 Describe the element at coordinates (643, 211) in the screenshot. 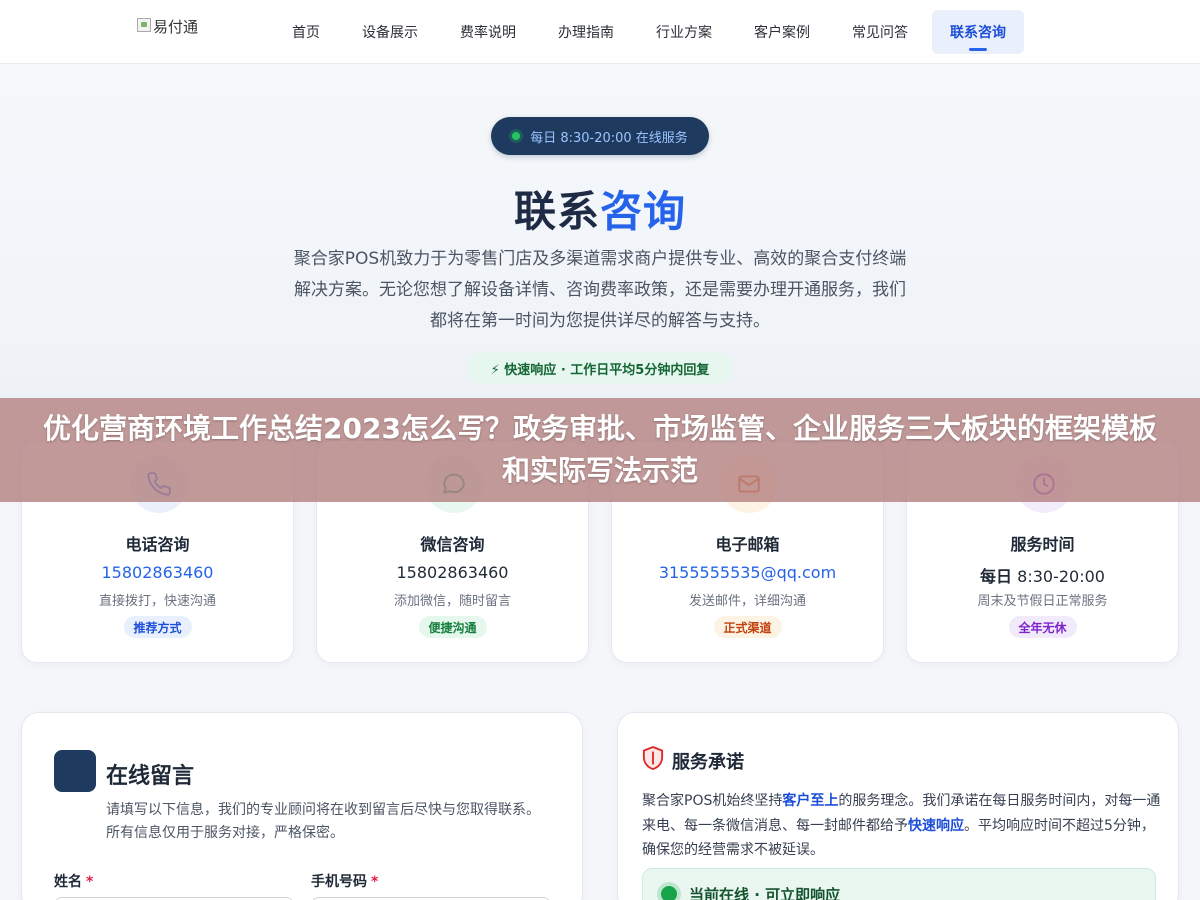

I see `title-accent: 咨询` at that location.